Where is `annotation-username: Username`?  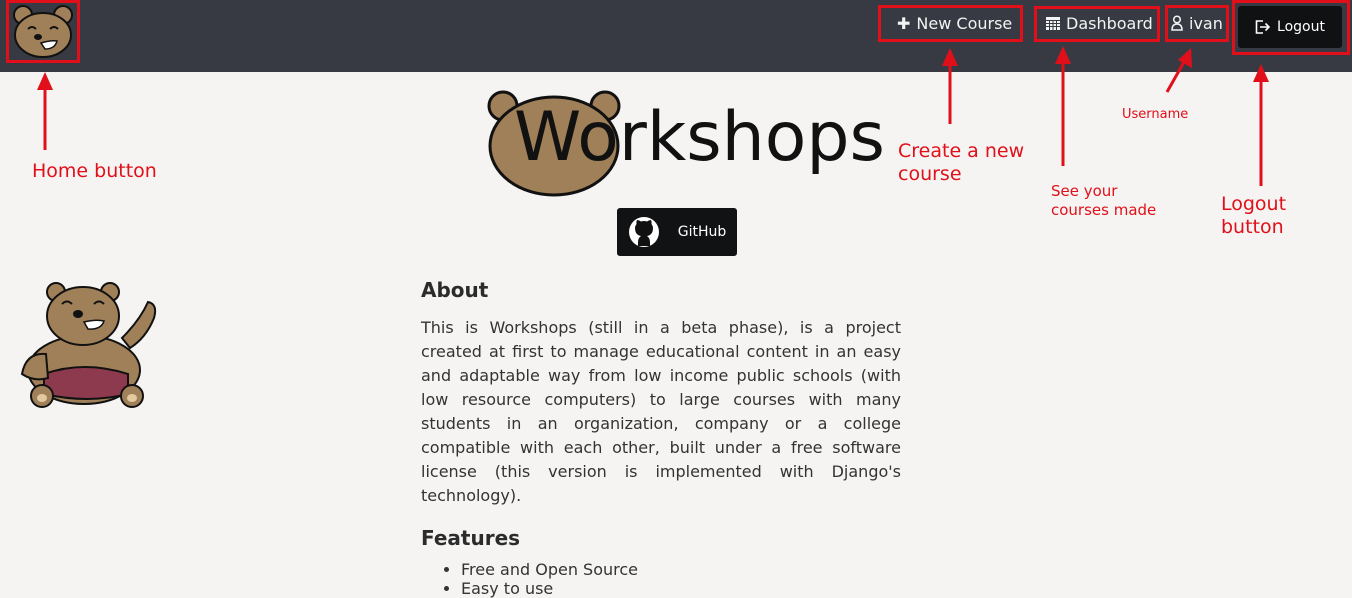 annotation-username: Username is located at coordinates (1155, 114).